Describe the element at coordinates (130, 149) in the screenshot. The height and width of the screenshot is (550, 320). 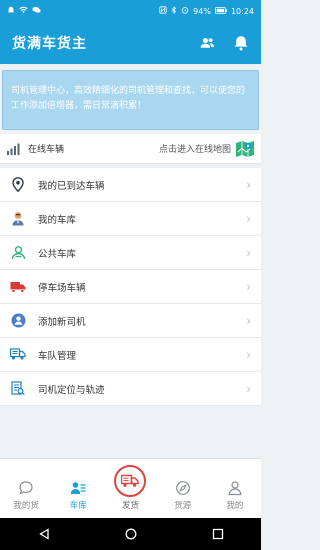
I see `online-vehicles-row: 在线车辆 点击进入在线地图` at that location.